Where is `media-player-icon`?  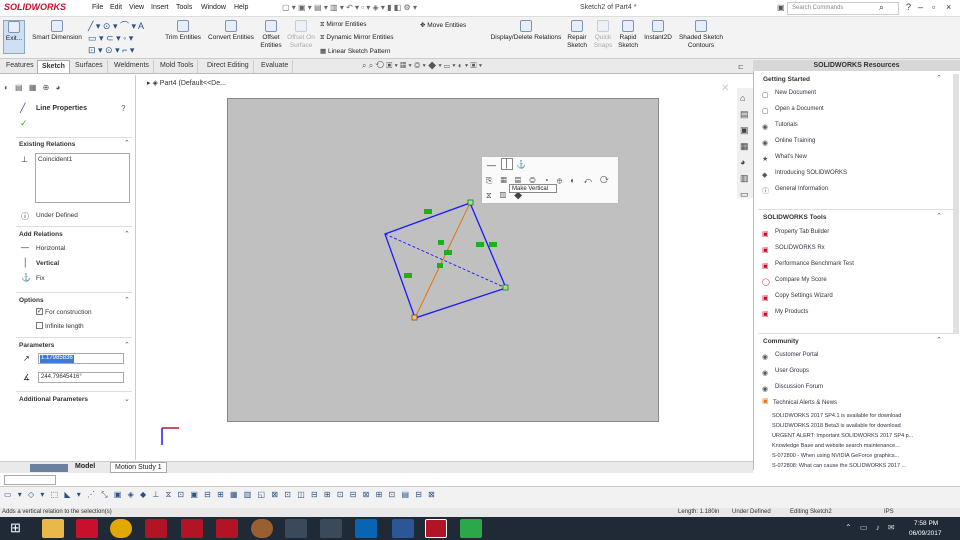
media-player-icon is located at coordinates (87, 528).